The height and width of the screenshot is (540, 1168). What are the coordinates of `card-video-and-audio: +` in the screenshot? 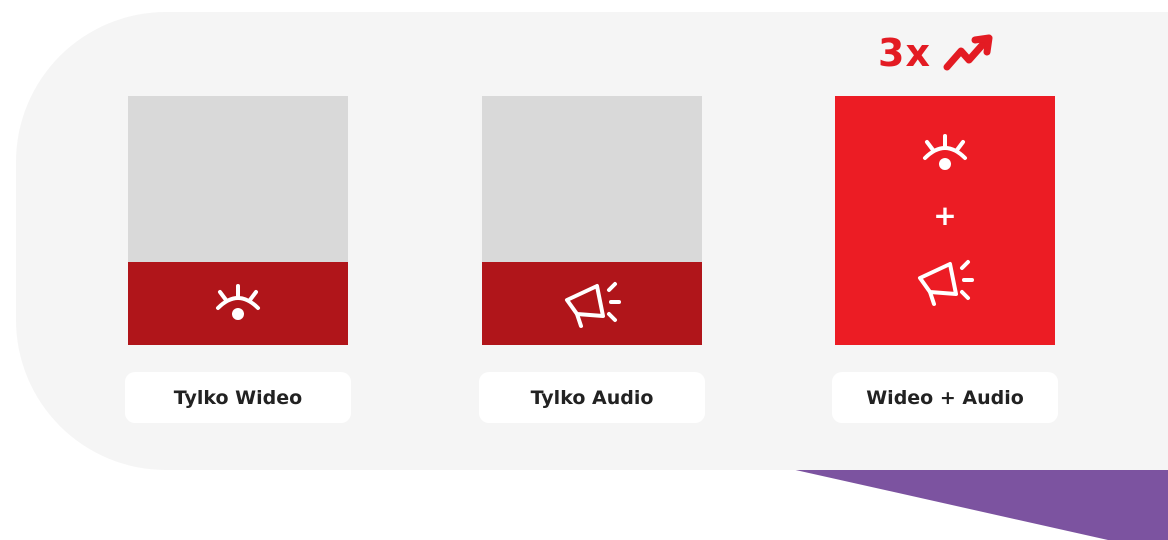 It's located at (945, 220).